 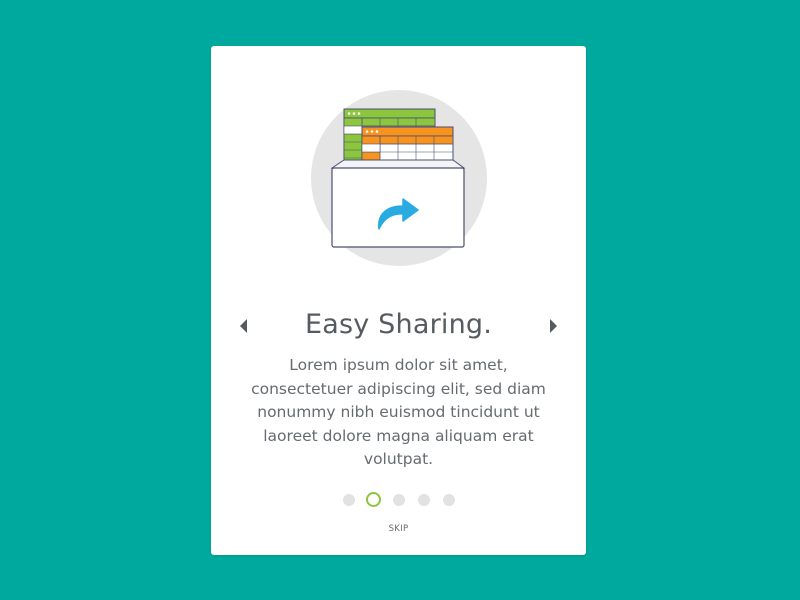 I want to click on next-slide-button, so click(x=553, y=326).